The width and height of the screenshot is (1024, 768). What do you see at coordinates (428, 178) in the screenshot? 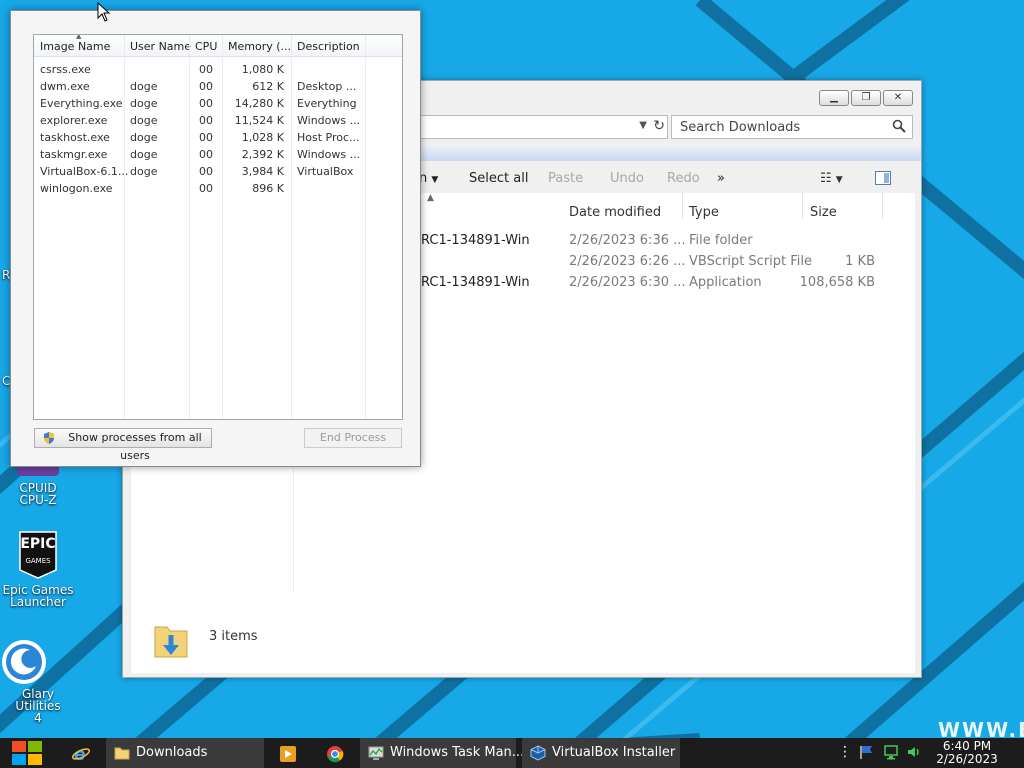
I see `toolbar-item-fragment: n ▼` at bounding box center [428, 178].